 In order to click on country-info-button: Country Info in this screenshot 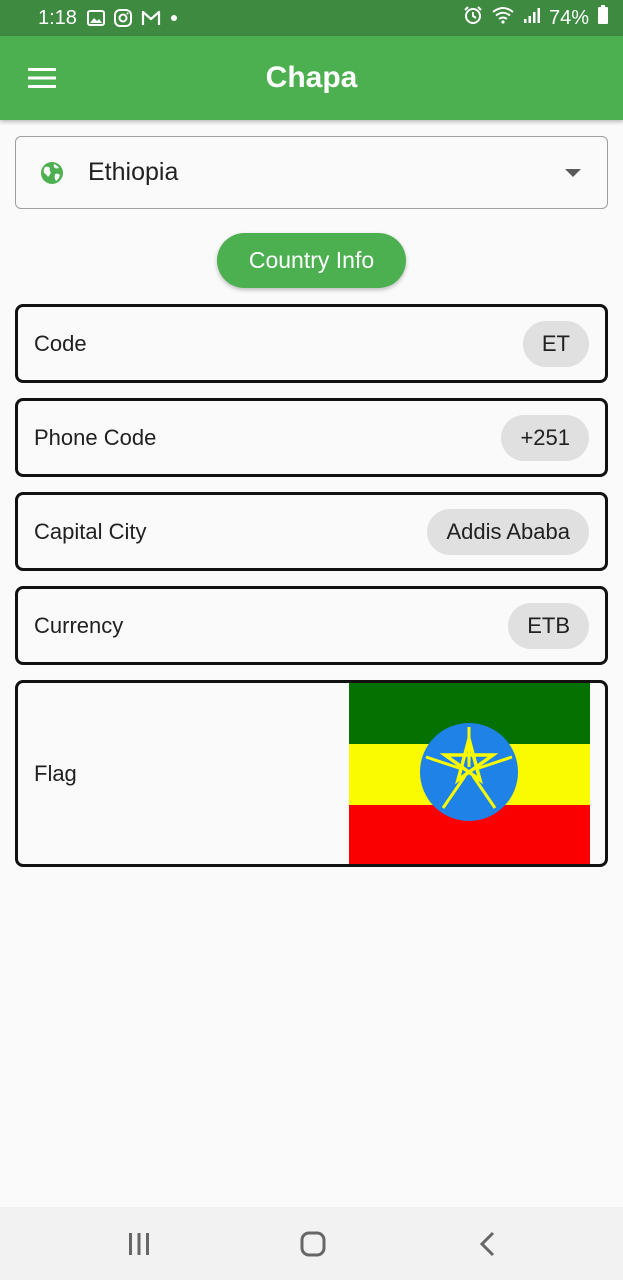, I will do `click(311, 260)`.